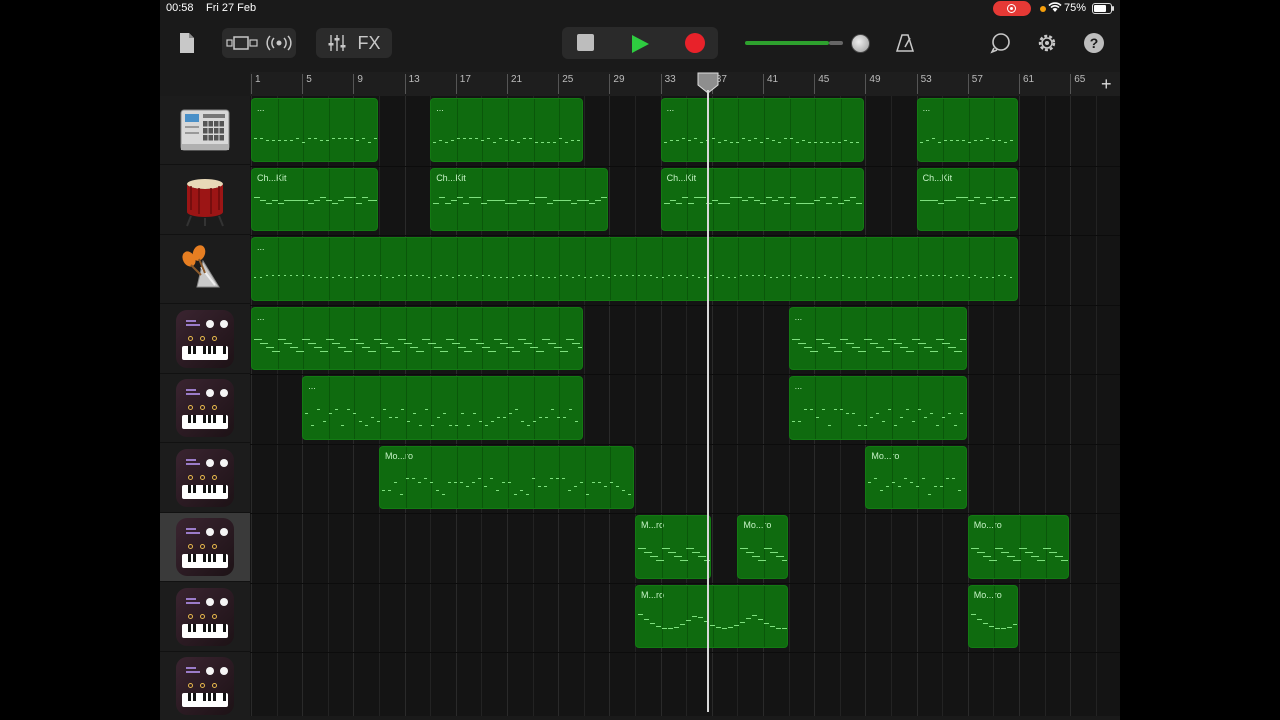 The image size is (1280, 720). Describe the element at coordinates (1001, 43) in the screenshot. I see `loop-browser-icon` at that location.